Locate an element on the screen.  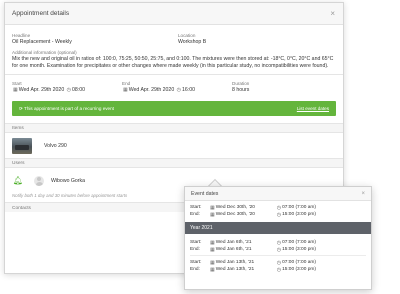
modal-title: Appointment details is located at coordinates (41, 13).